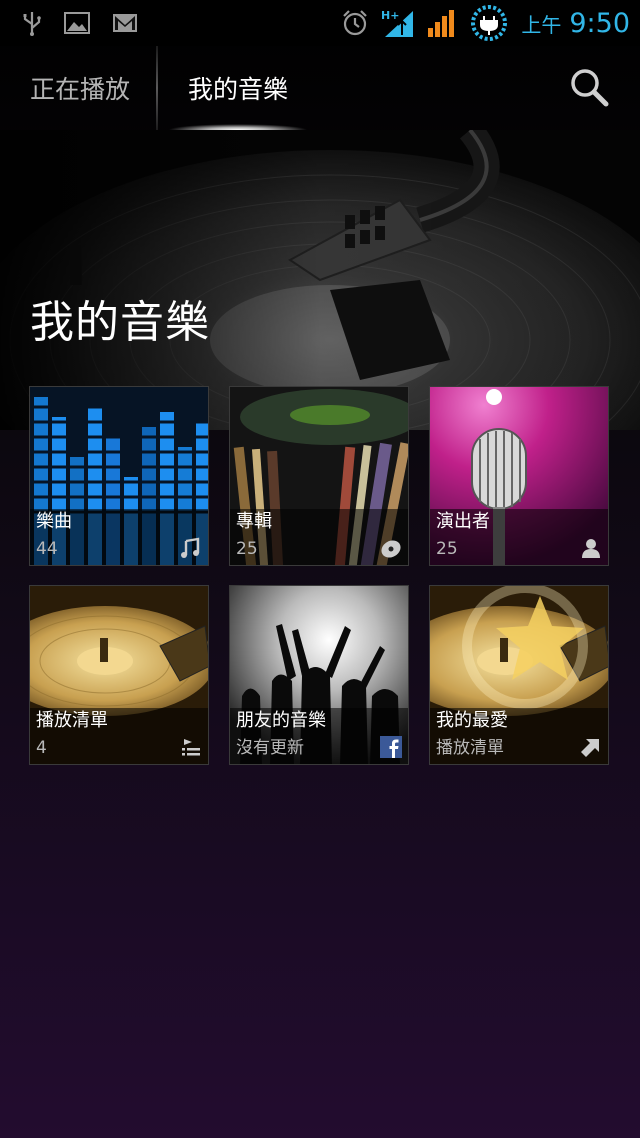 The height and width of the screenshot is (1138, 640). I want to click on tile-title: 朋友的音樂, so click(281, 720).